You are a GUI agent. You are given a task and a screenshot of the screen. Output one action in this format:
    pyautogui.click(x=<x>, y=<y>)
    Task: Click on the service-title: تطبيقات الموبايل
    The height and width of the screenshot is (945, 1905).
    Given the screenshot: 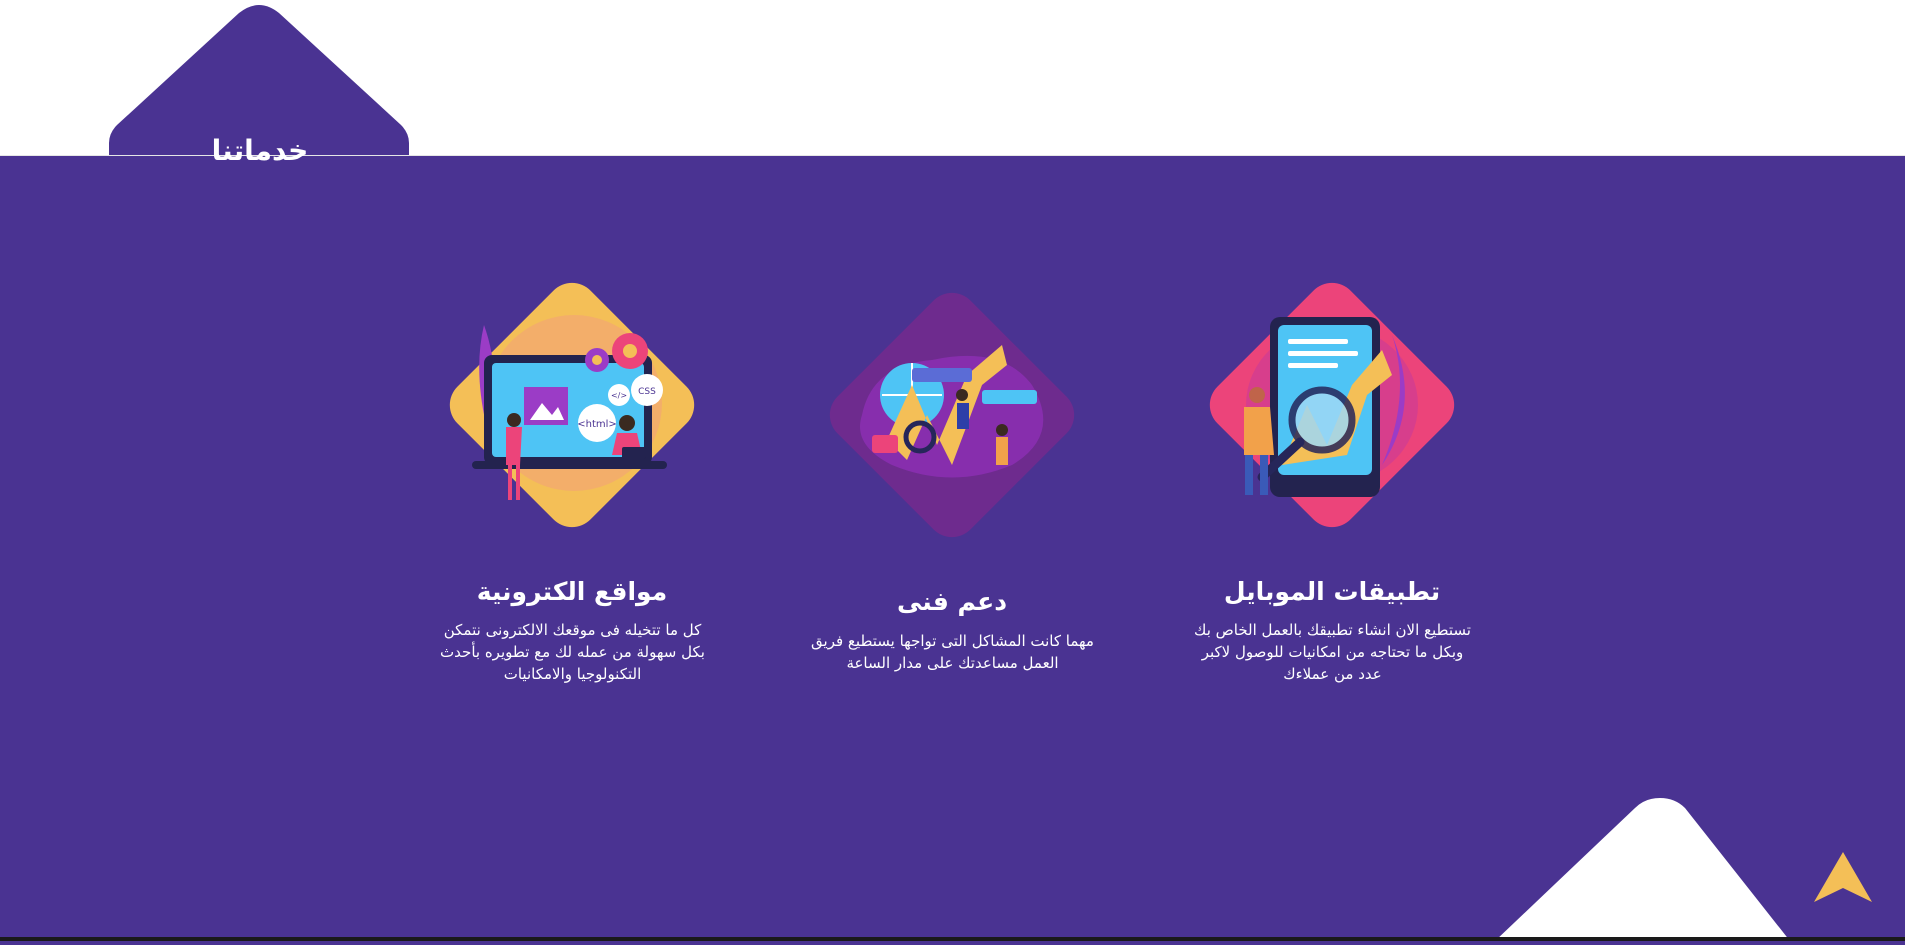 What is the action you would take?
    pyautogui.click(x=1332, y=591)
    